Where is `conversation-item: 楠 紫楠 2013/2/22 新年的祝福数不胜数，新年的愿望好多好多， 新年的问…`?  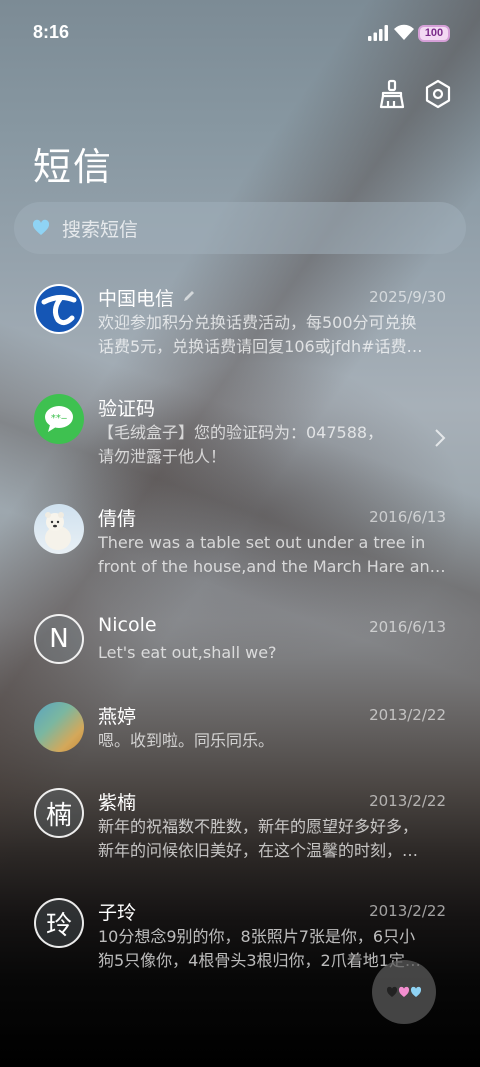
conversation-item: 楠 紫楠 2013/2/22 新年的祝福数不胜数，新年的愿望好多好多， 新年的问… is located at coordinates (240, 832).